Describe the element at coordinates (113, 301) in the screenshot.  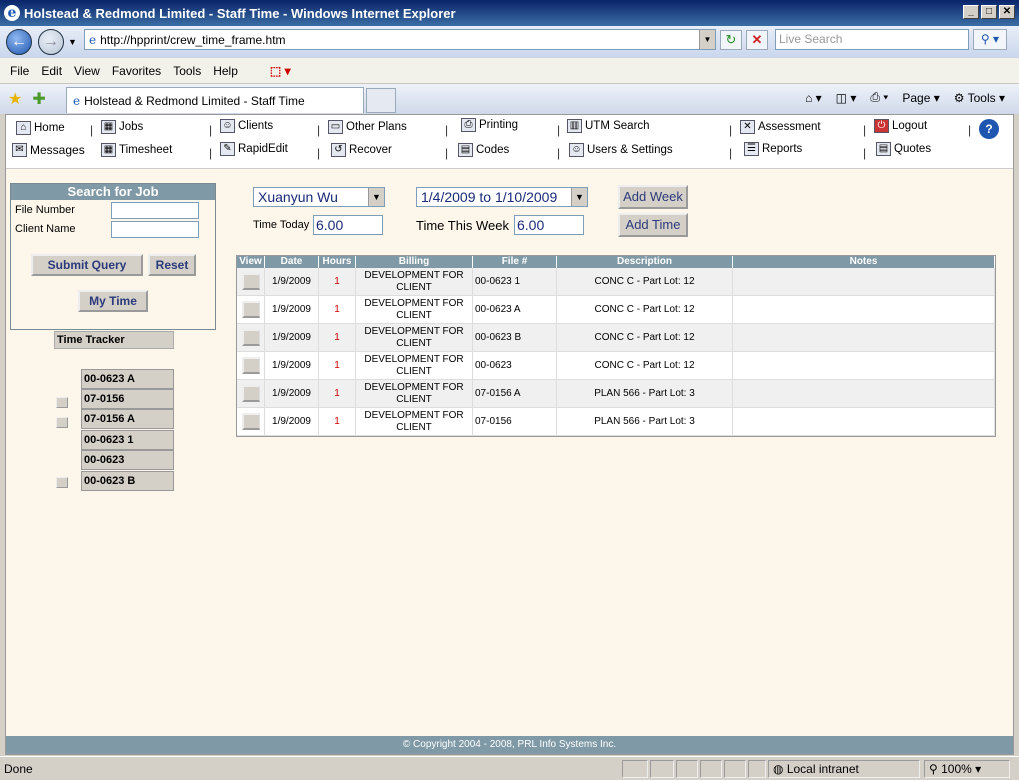
I see `my-time-button: My Time` at that location.